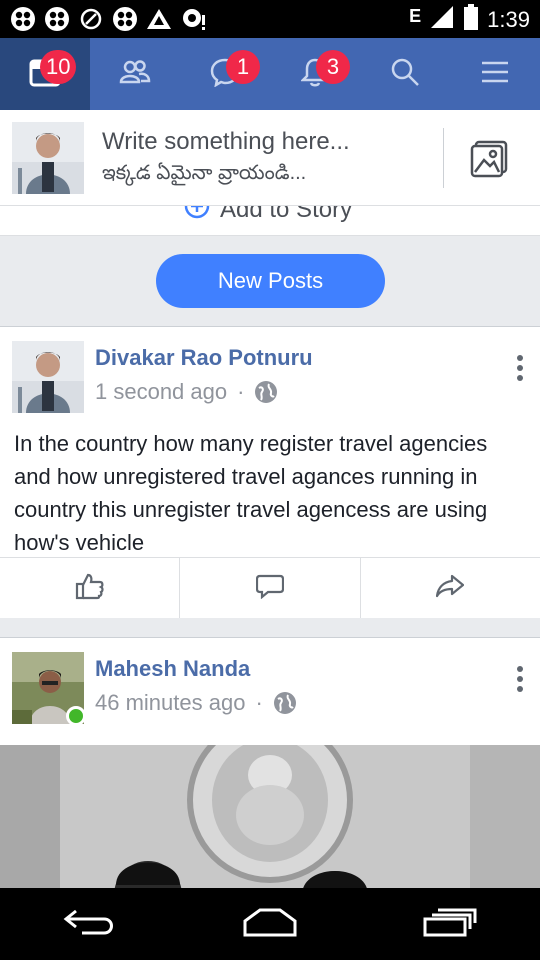 The image size is (540, 960). What do you see at coordinates (197, 216) in the screenshot?
I see `plus-circle-icon` at bounding box center [197, 216].